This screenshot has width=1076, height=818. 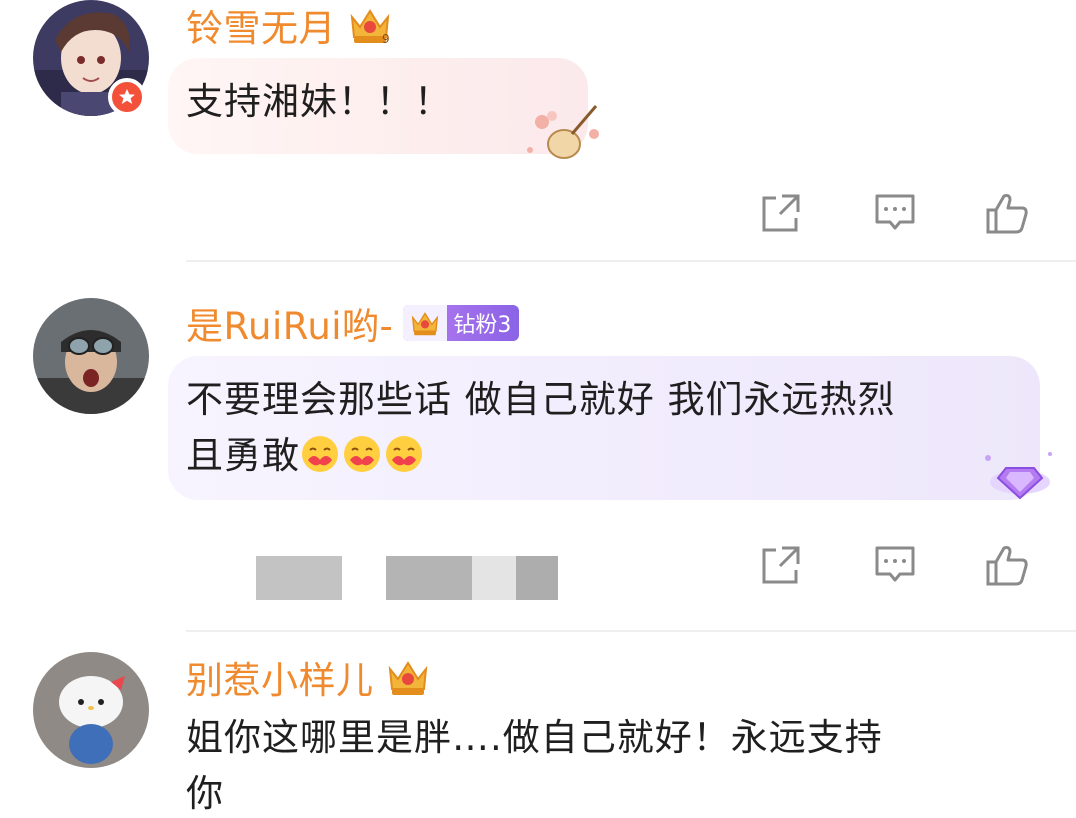 What do you see at coordinates (289, 323) in the screenshot?
I see `username: 是RuiRui哟-` at bounding box center [289, 323].